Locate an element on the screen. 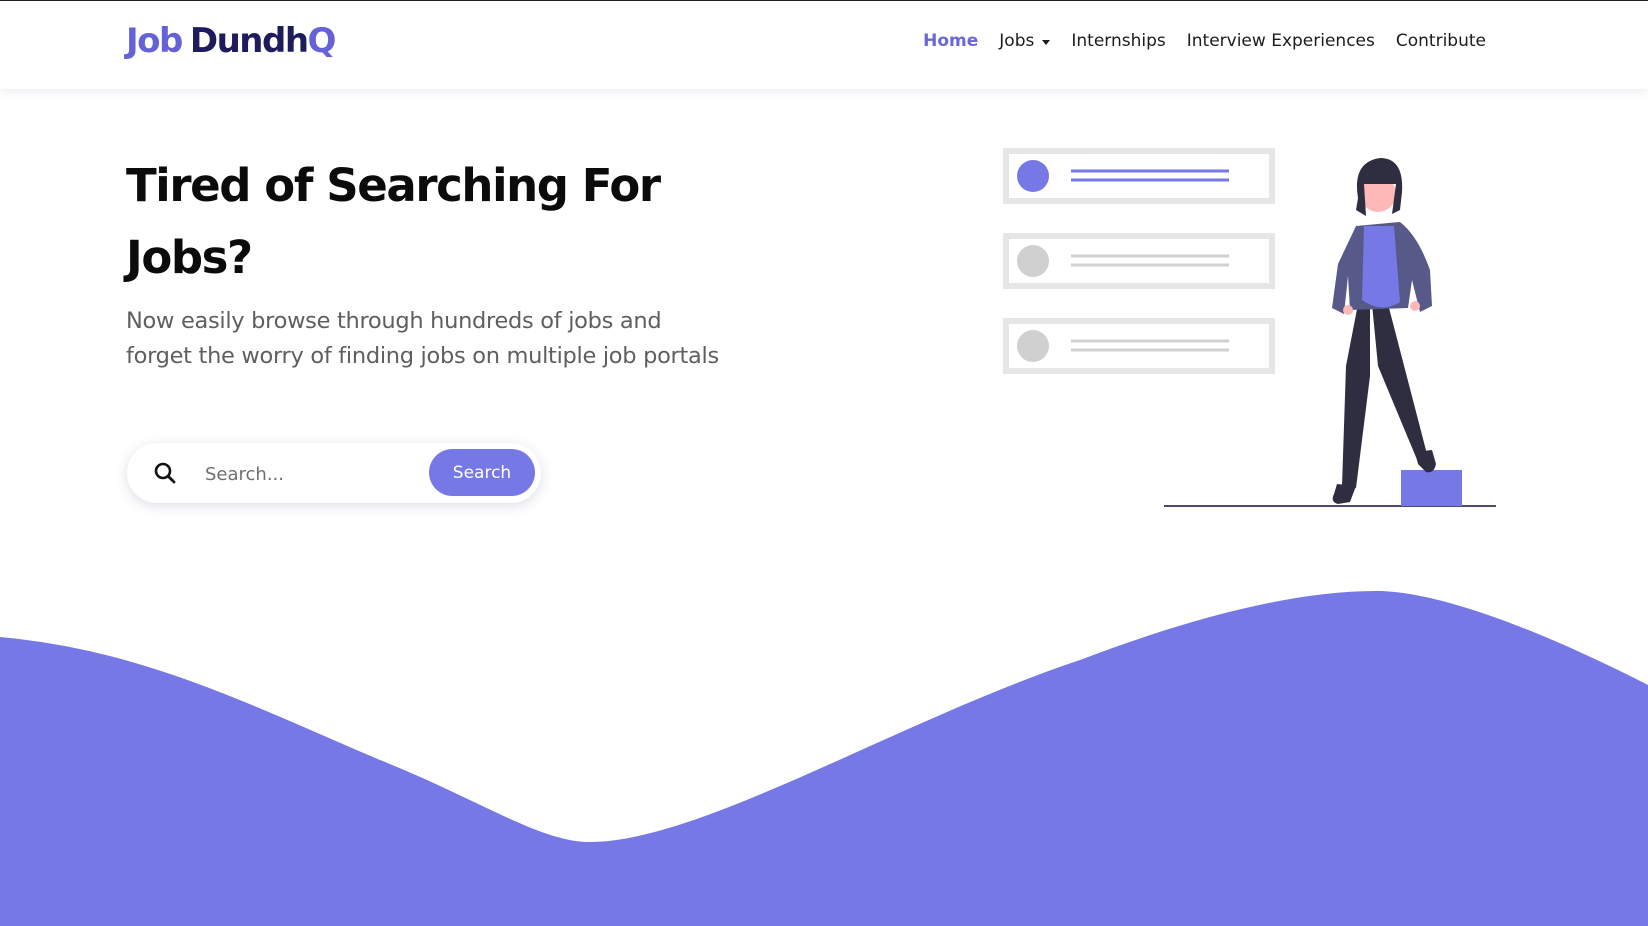 This screenshot has width=1648, height=926. nav-item-jobs-label: Jobs is located at coordinates (1017, 41).